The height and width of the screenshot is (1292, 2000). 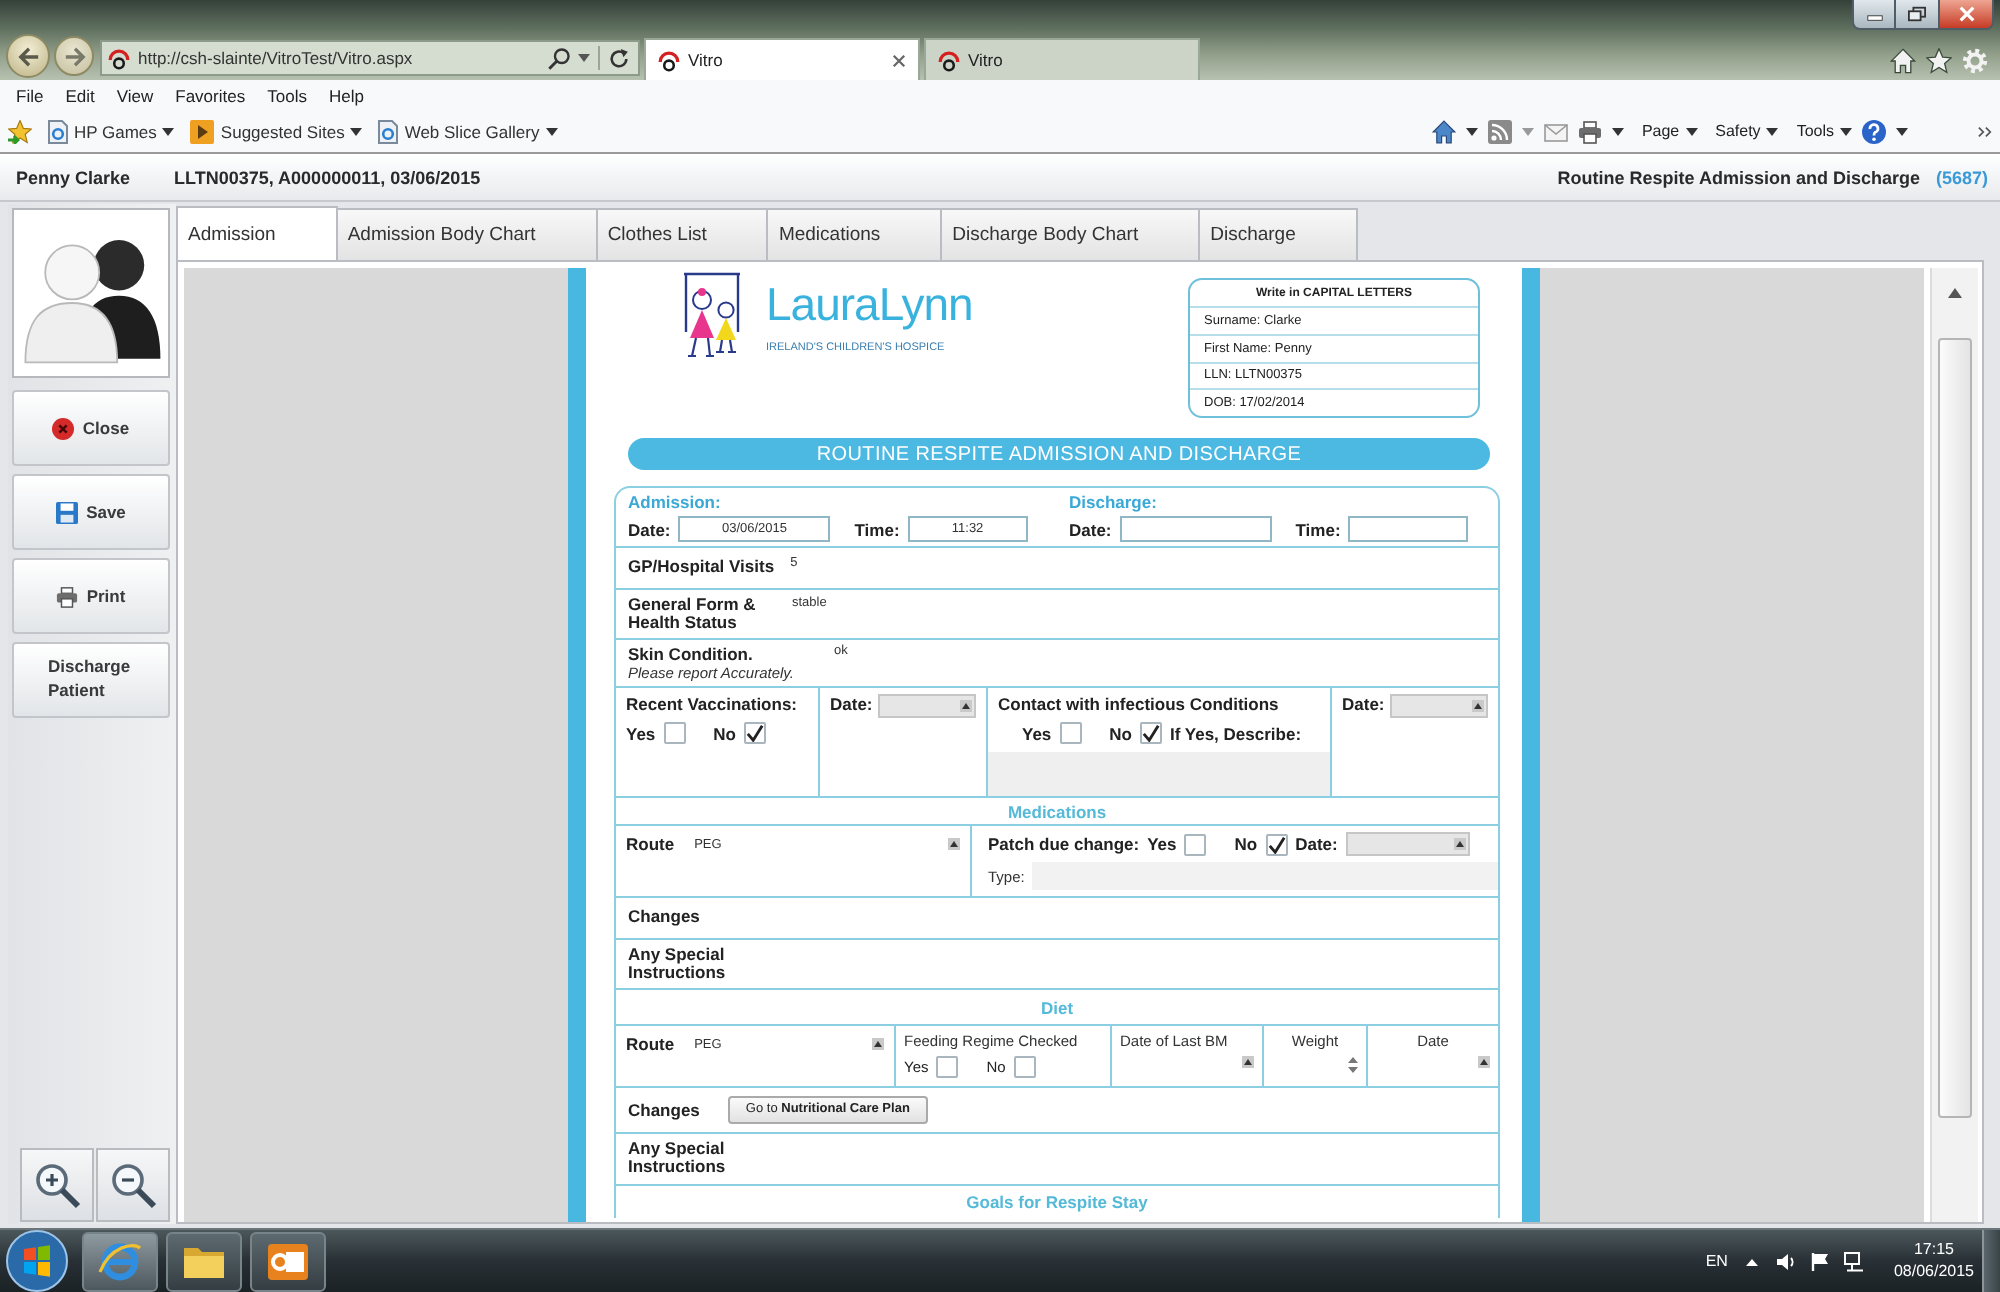 What do you see at coordinates (466, 234) in the screenshot?
I see `form-tab: Admission Body Chart` at bounding box center [466, 234].